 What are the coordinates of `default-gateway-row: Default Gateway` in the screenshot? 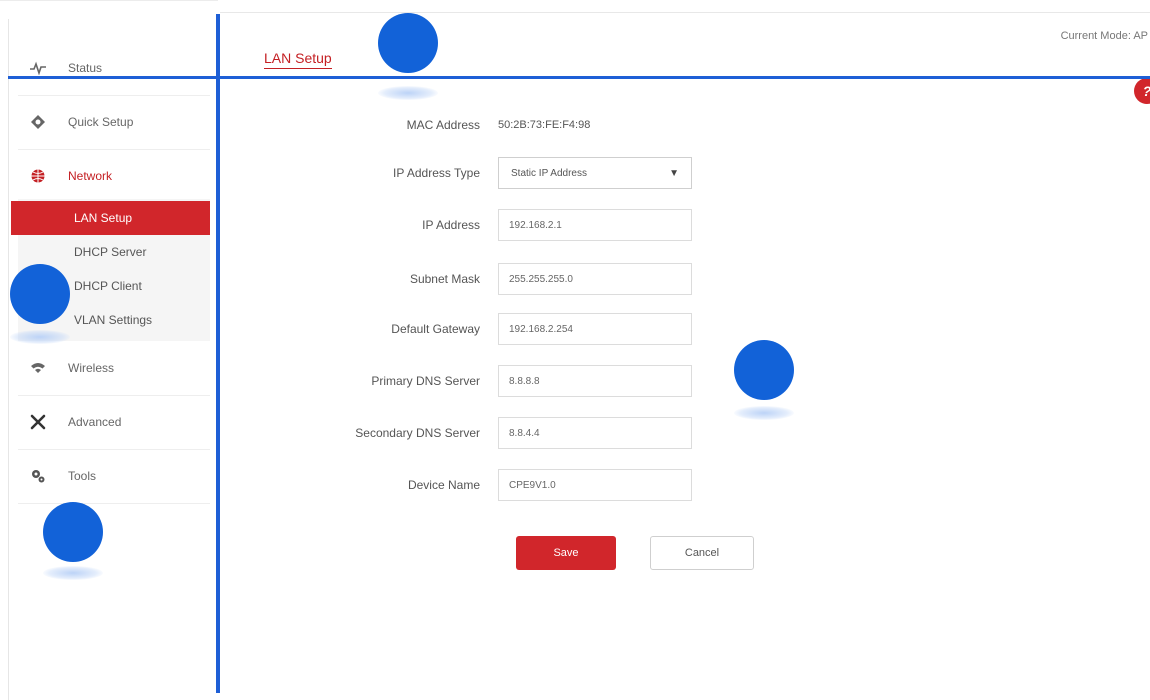 It's located at (570, 329).